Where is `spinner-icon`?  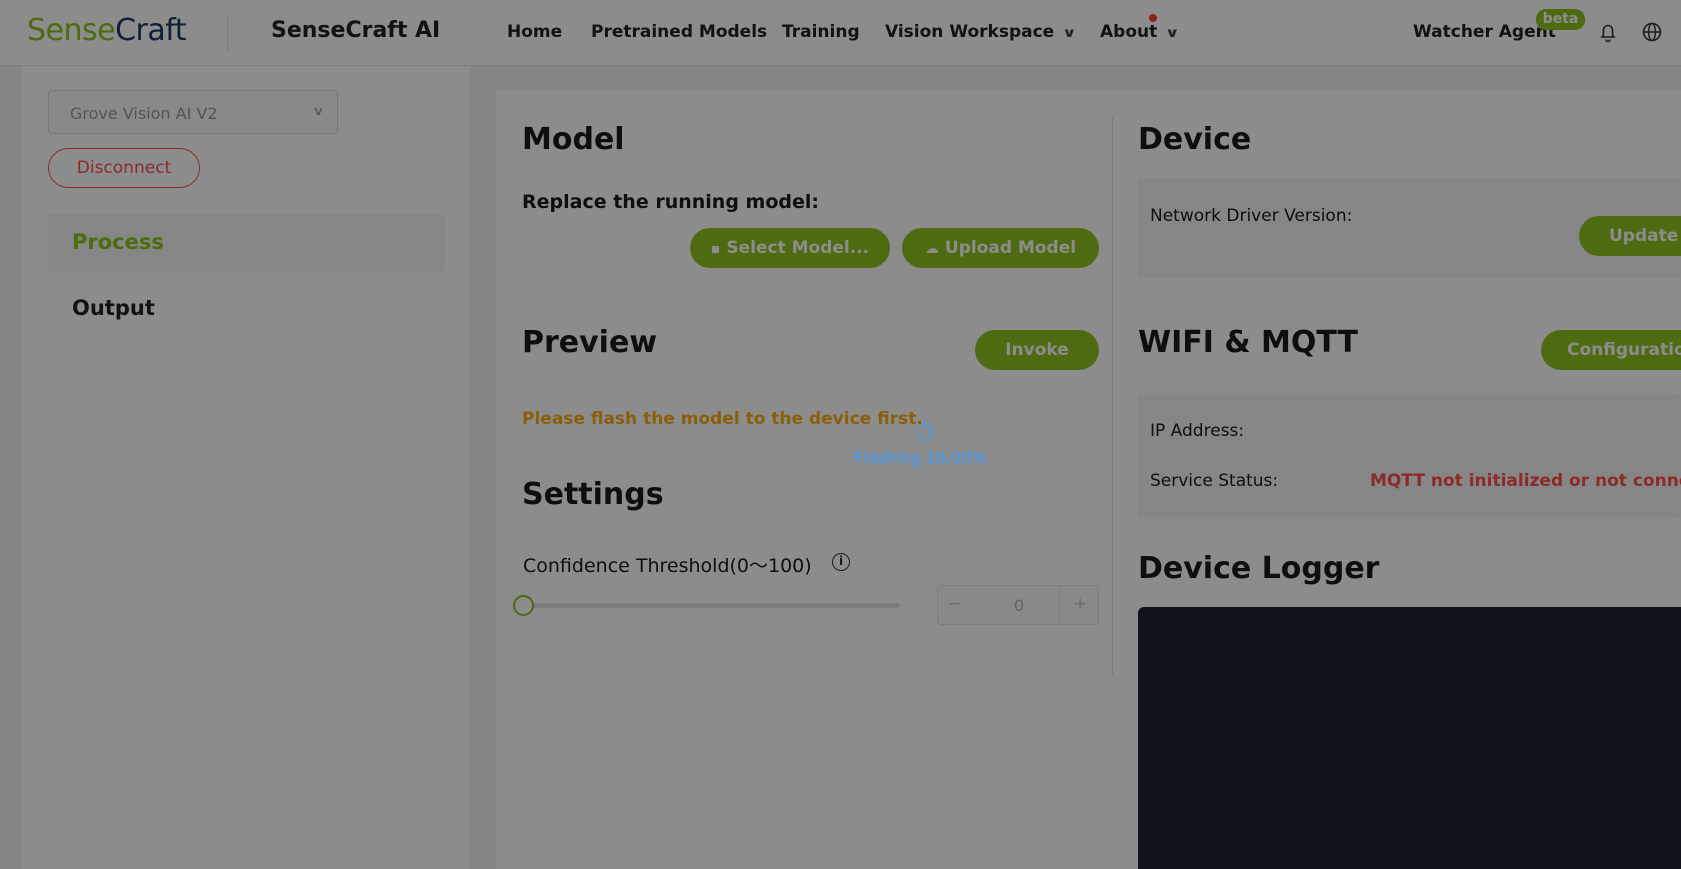
spinner-icon is located at coordinates (924, 432).